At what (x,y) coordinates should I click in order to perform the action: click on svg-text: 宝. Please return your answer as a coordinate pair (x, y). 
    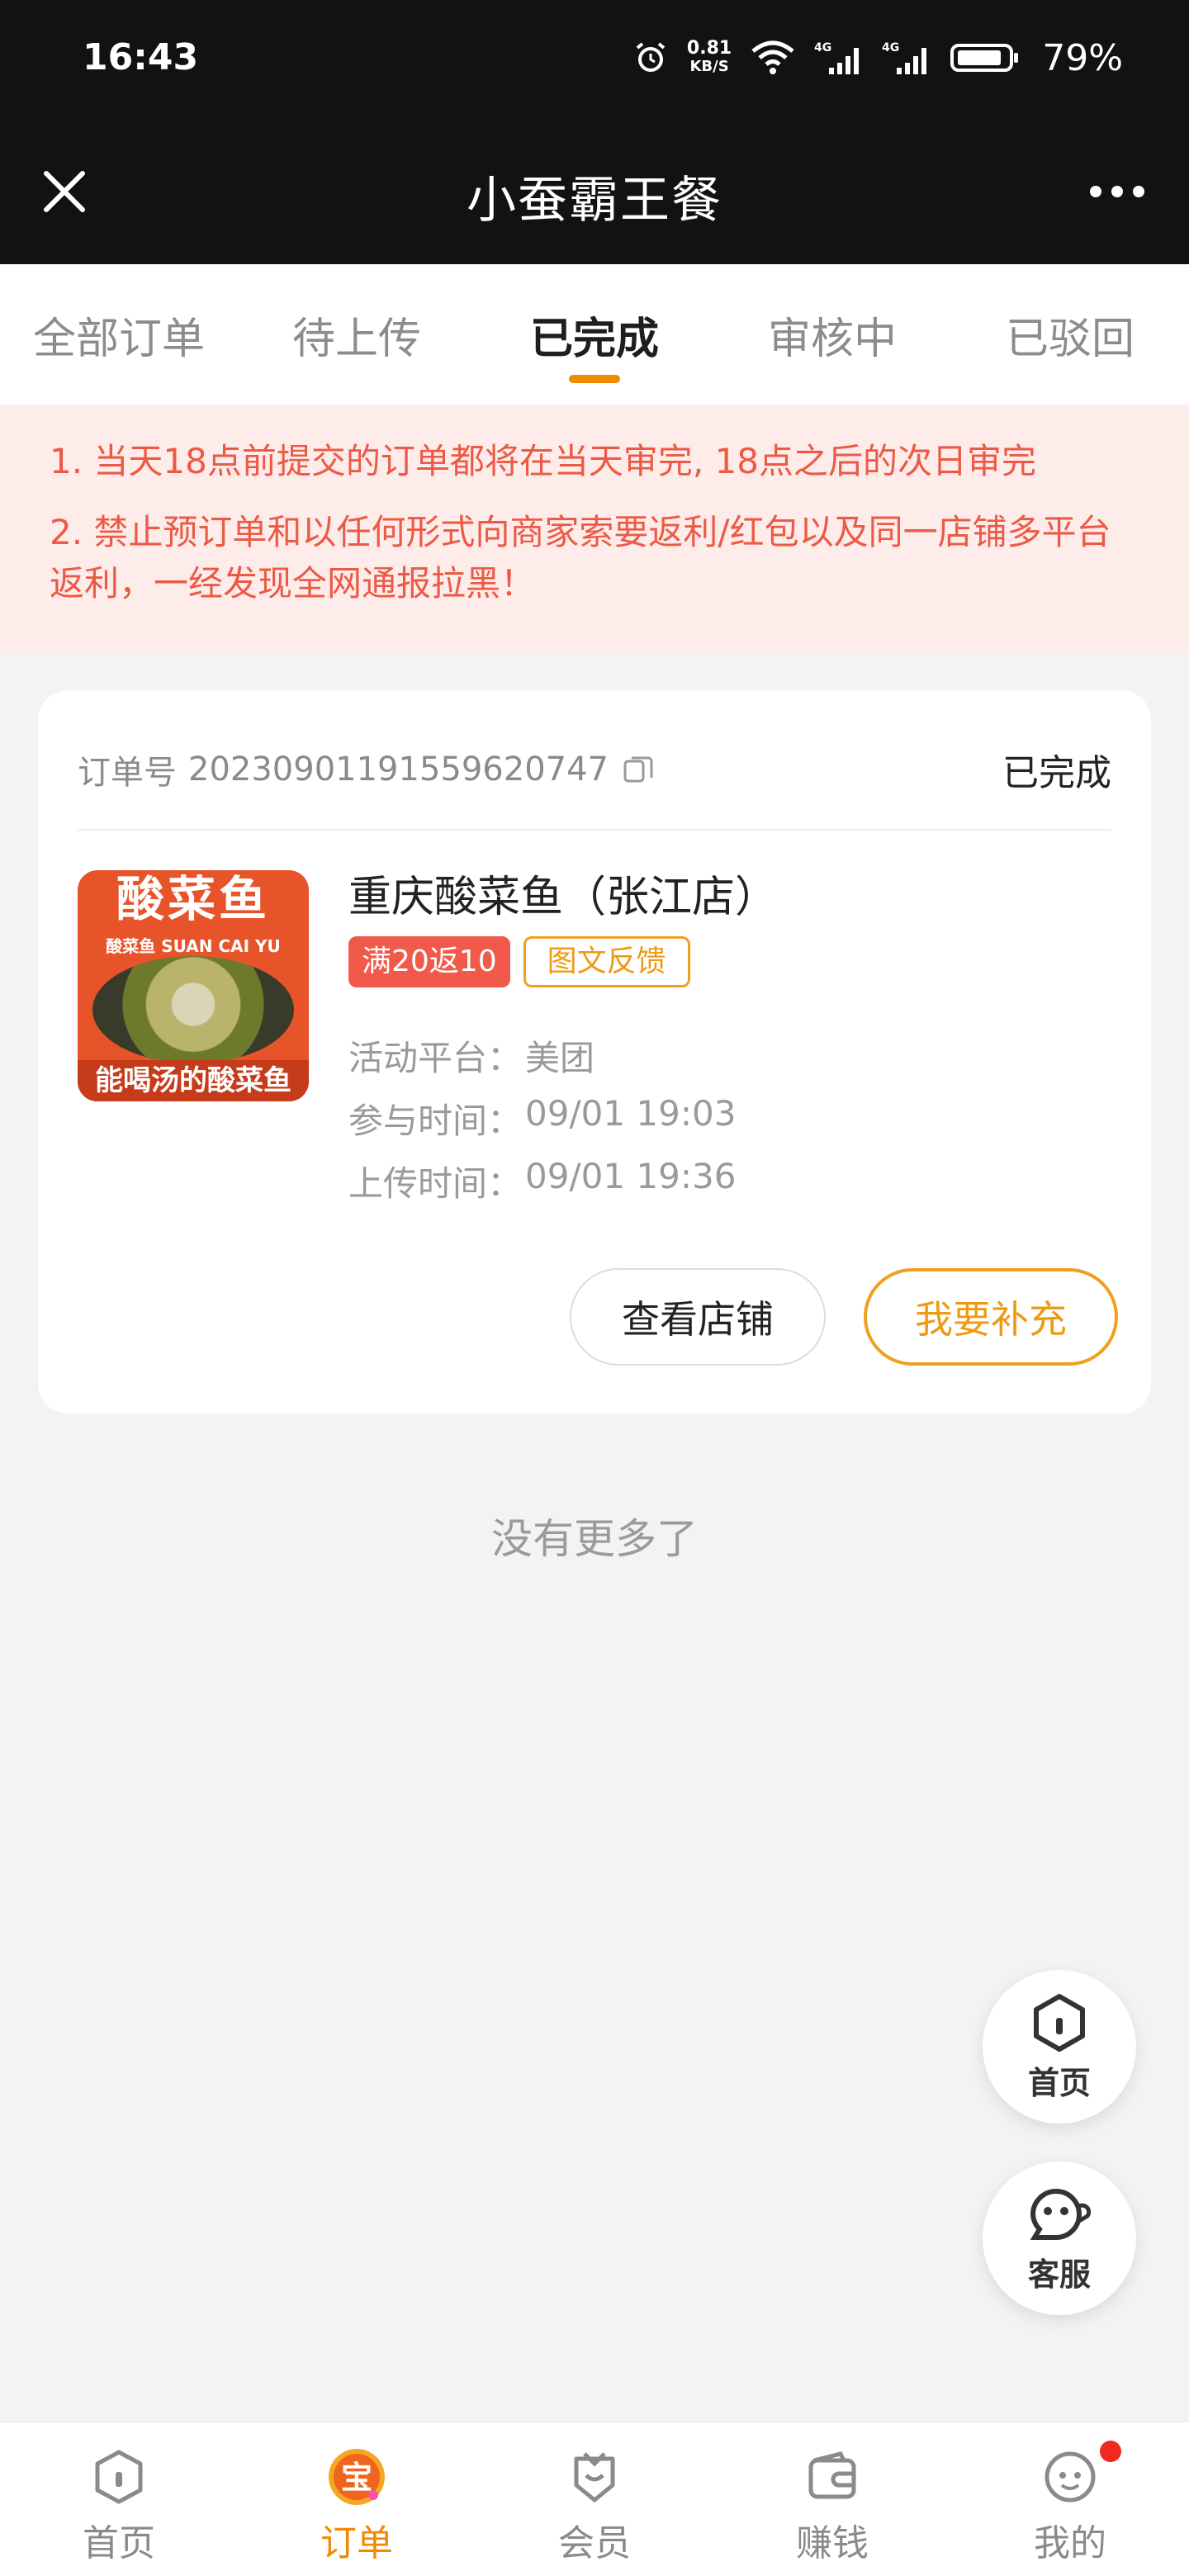
    Looking at the image, I should click on (356, 2478).